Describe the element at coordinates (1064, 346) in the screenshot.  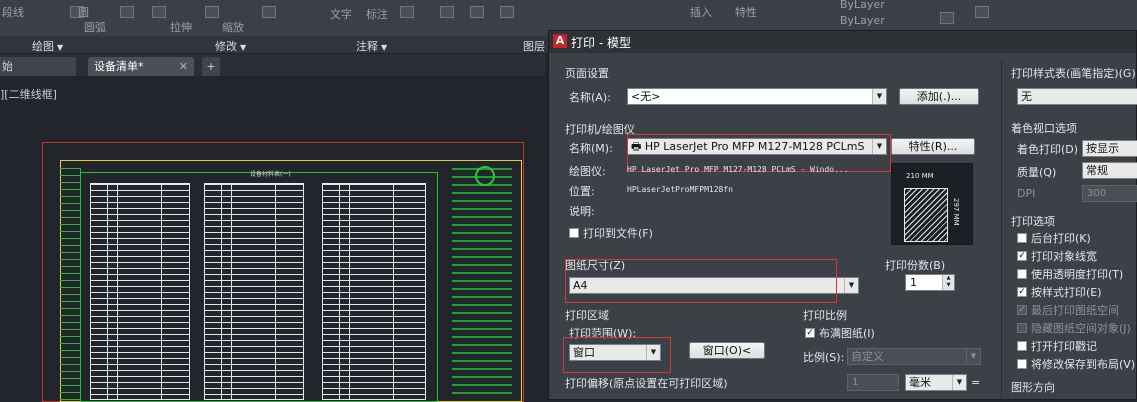
I see `plot-stamp-label: 打开打印戳记` at that location.